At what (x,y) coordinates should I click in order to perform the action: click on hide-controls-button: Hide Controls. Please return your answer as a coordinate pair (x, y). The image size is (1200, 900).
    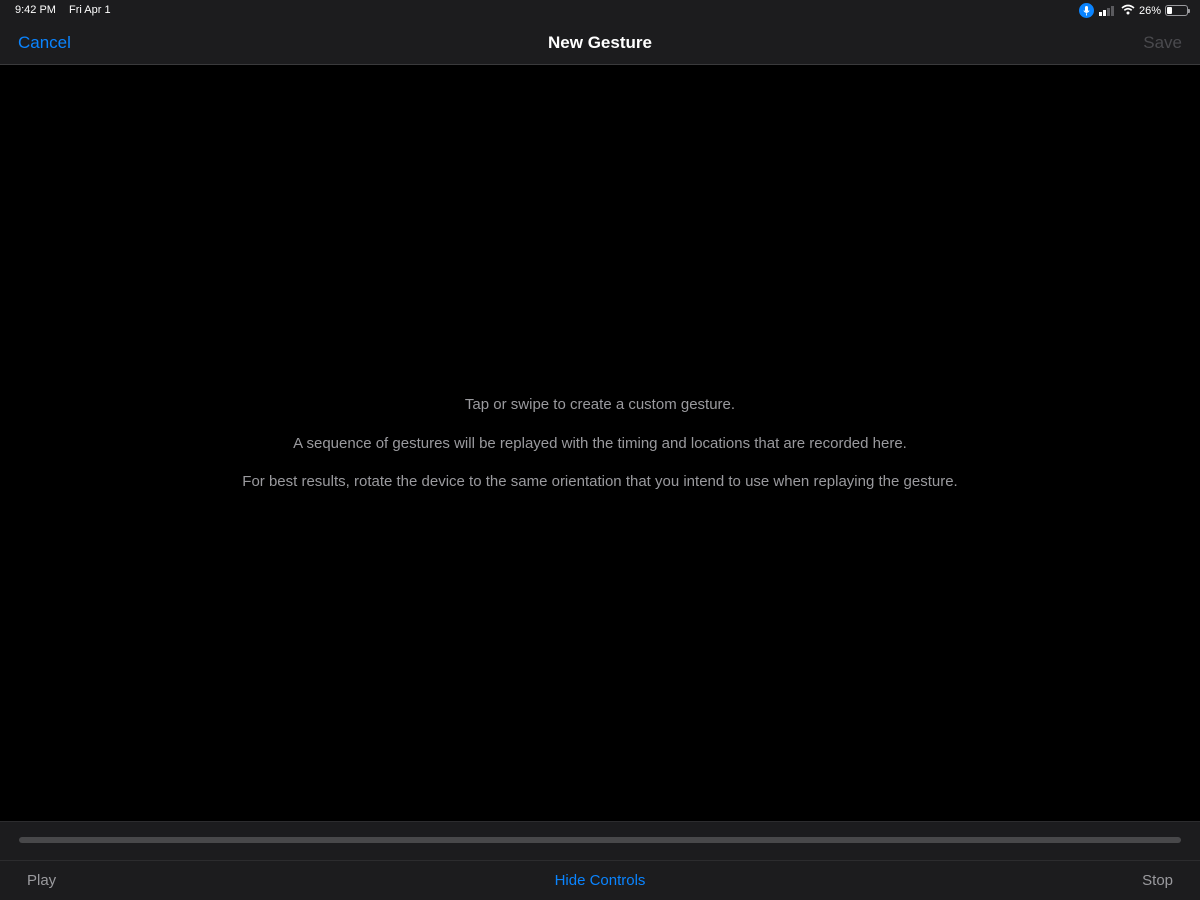
    Looking at the image, I should click on (600, 880).